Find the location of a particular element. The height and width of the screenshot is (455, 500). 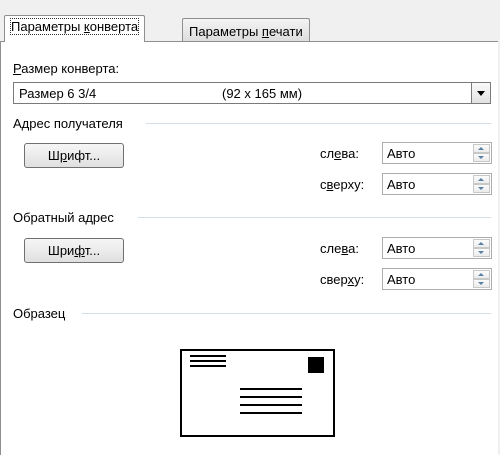

envelope-size-label: Размер конверта: is located at coordinates (66, 68).